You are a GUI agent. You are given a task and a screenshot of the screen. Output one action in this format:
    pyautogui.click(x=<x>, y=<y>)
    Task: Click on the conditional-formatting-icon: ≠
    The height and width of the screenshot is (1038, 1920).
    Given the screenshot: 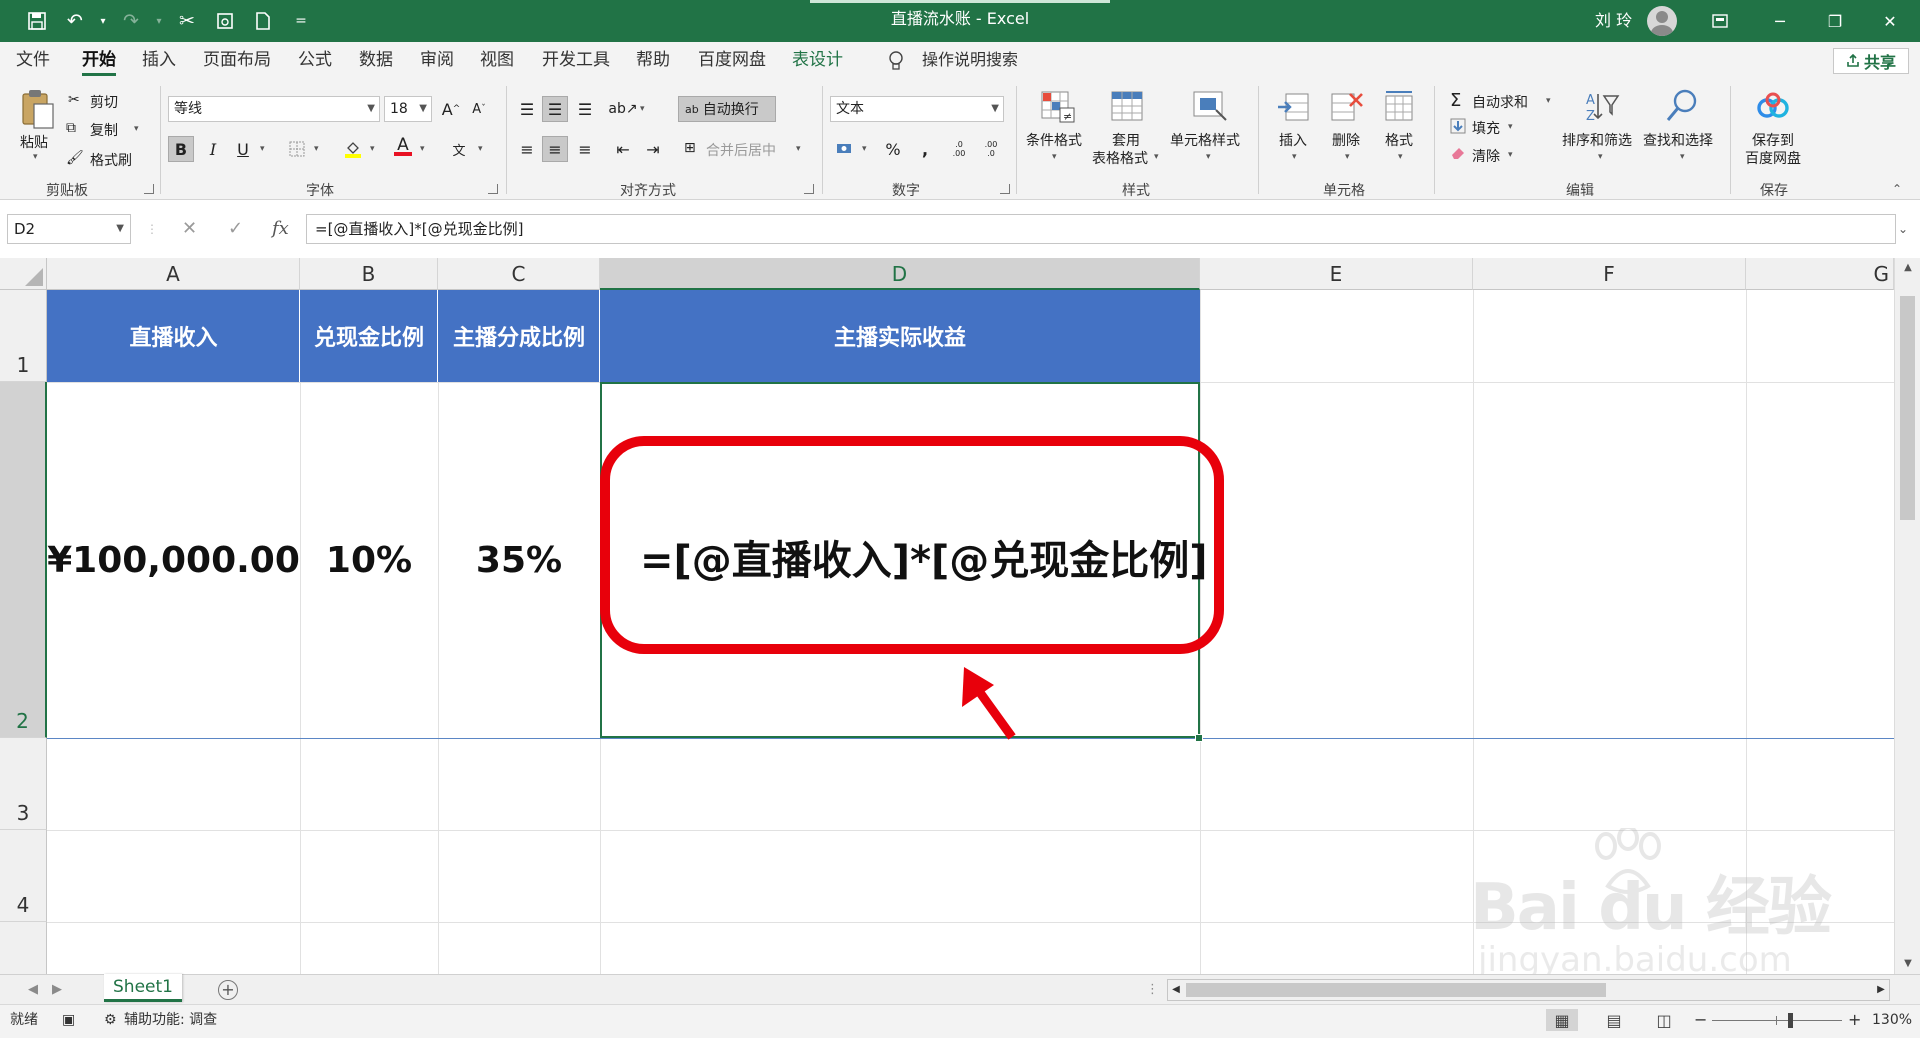 What is the action you would take?
    pyautogui.click(x=1058, y=107)
    